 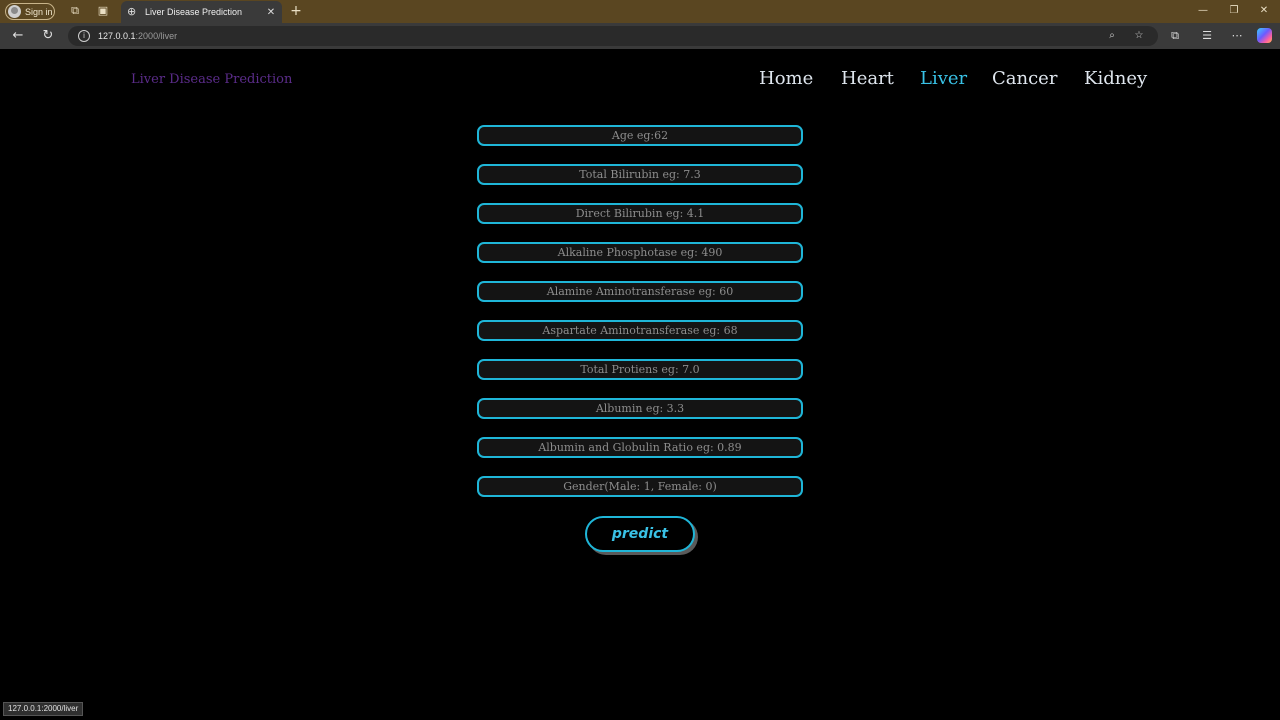 What do you see at coordinates (867, 78) in the screenshot?
I see `nav-heart: Heart` at bounding box center [867, 78].